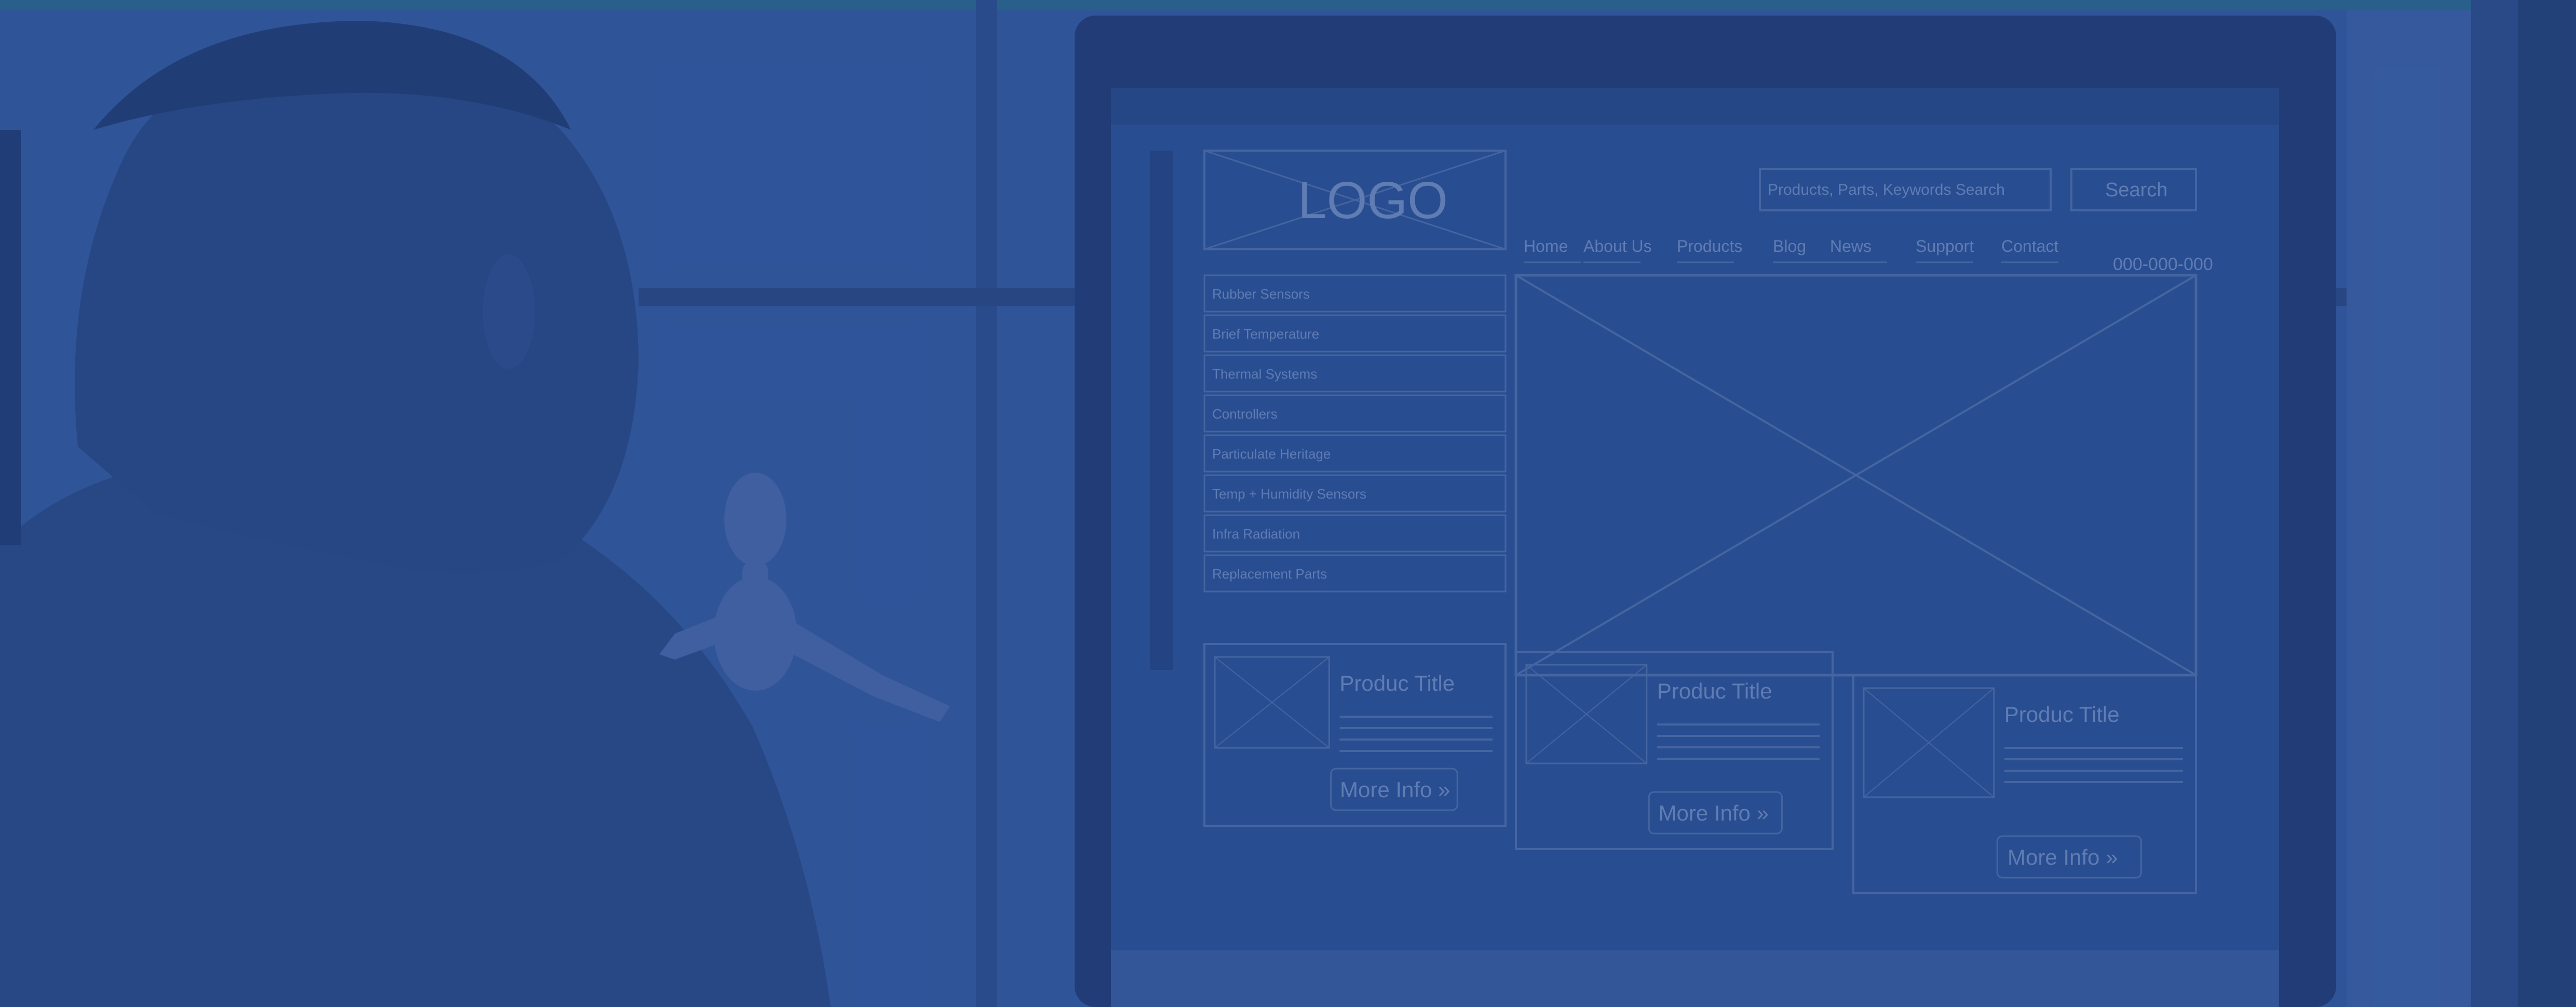 This screenshot has width=2576, height=1007. What do you see at coordinates (1789, 247) in the screenshot?
I see `wireframe-nav-item: Blog` at bounding box center [1789, 247].